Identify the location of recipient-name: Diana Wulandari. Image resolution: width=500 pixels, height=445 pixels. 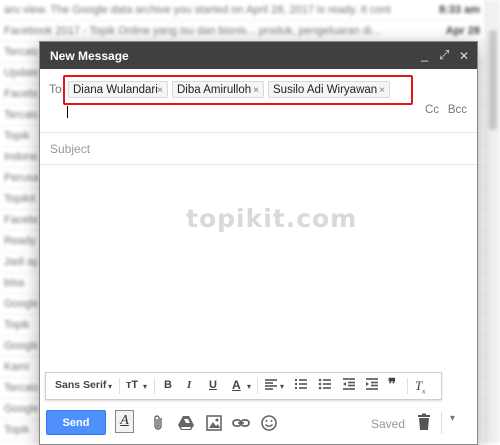
(115, 90).